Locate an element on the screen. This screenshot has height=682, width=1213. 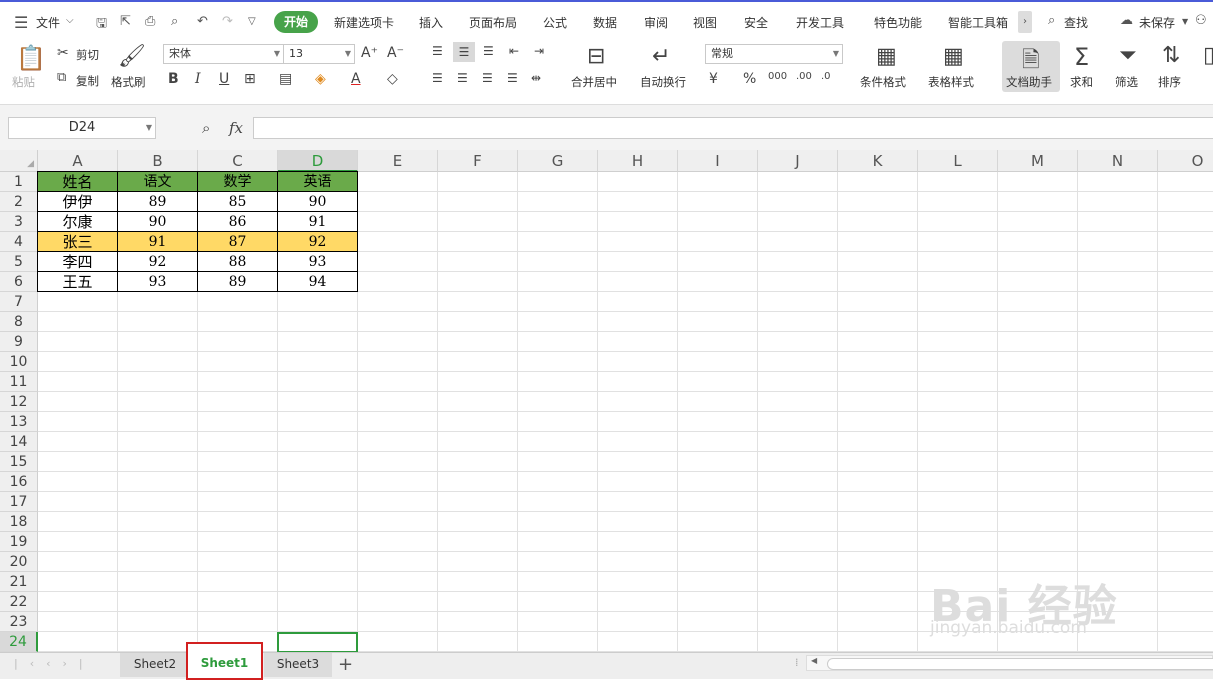
row-header-6: 6 is located at coordinates (19, 282).